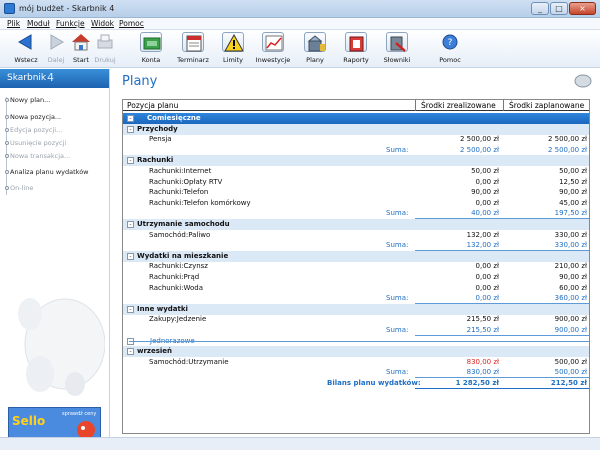 The image size is (600, 450). I want to click on menu-modul: Moduł, so click(38, 23).